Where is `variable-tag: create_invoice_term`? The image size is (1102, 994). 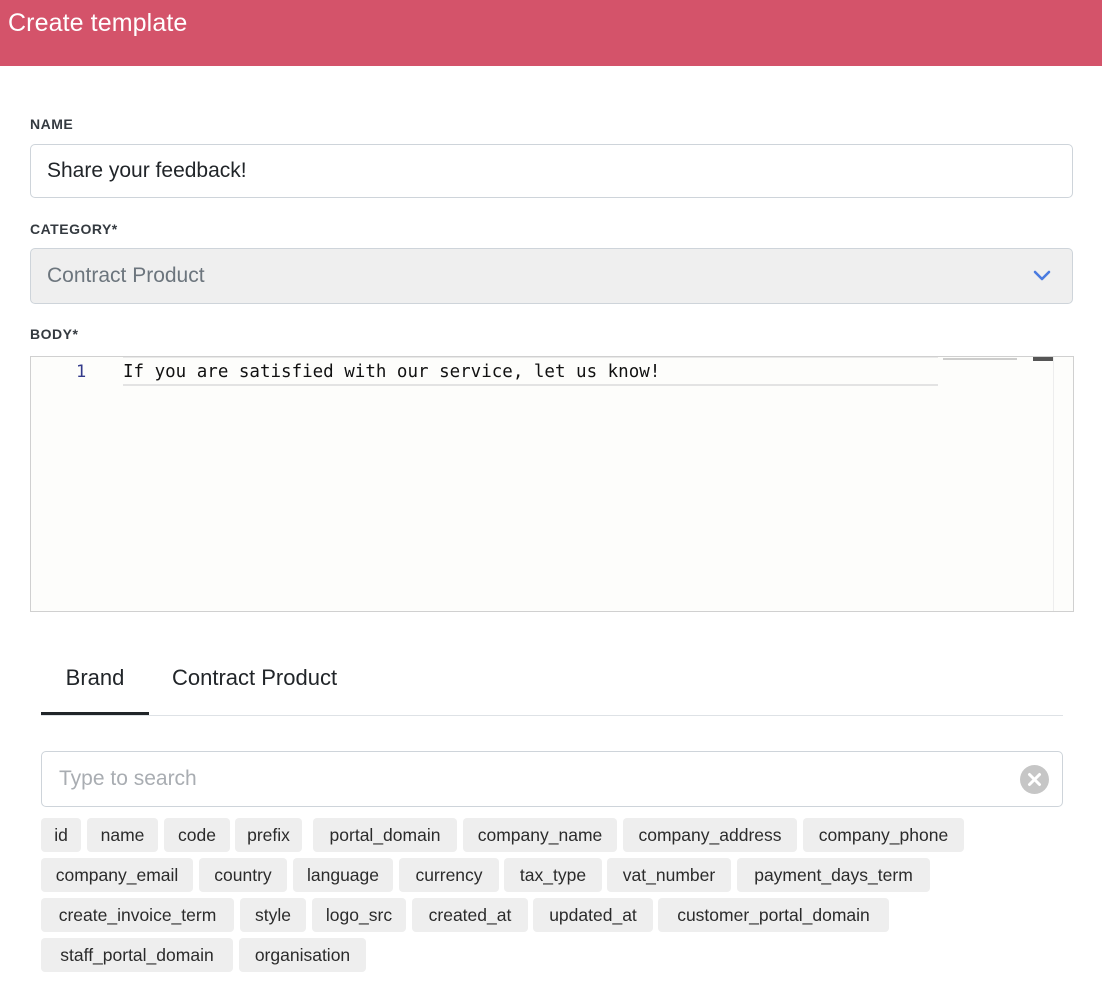
variable-tag: create_invoice_term is located at coordinates (137, 915).